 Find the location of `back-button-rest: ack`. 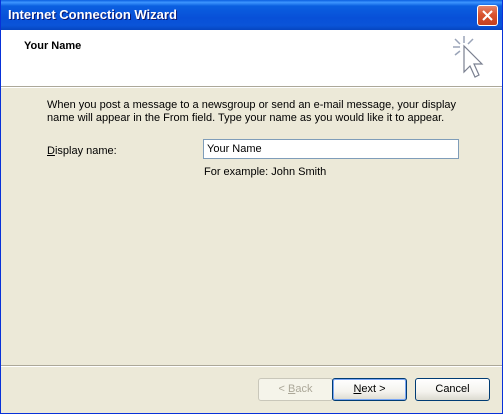

back-button-rest: ack is located at coordinates (304, 389).